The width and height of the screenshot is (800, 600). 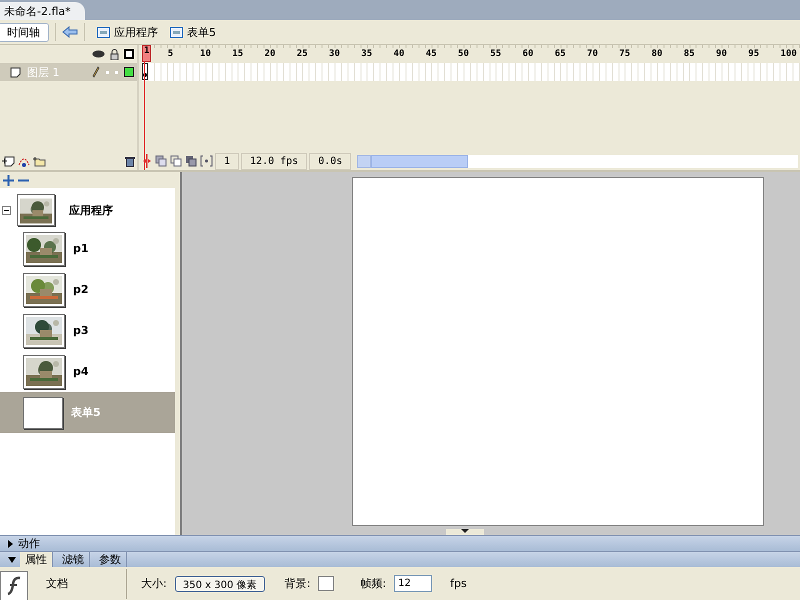 What do you see at coordinates (205, 54) in the screenshot?
I see `frame-number: 10` at bounding box center [205, 54].